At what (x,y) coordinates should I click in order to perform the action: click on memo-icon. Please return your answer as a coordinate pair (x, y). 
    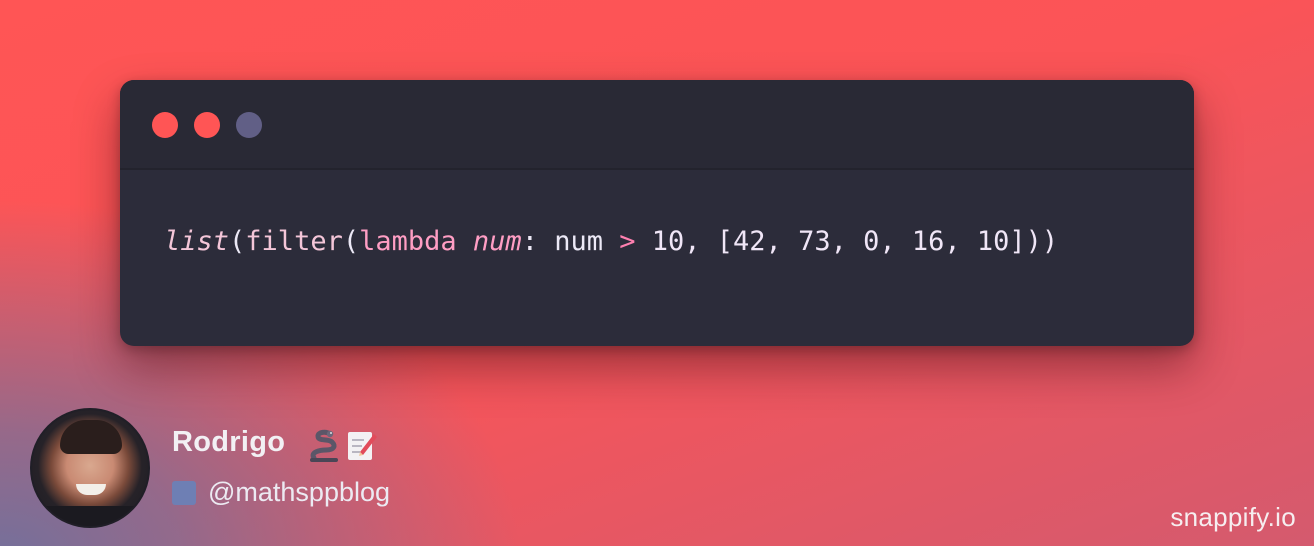
    Looking at the image, I should click on (362, 446).